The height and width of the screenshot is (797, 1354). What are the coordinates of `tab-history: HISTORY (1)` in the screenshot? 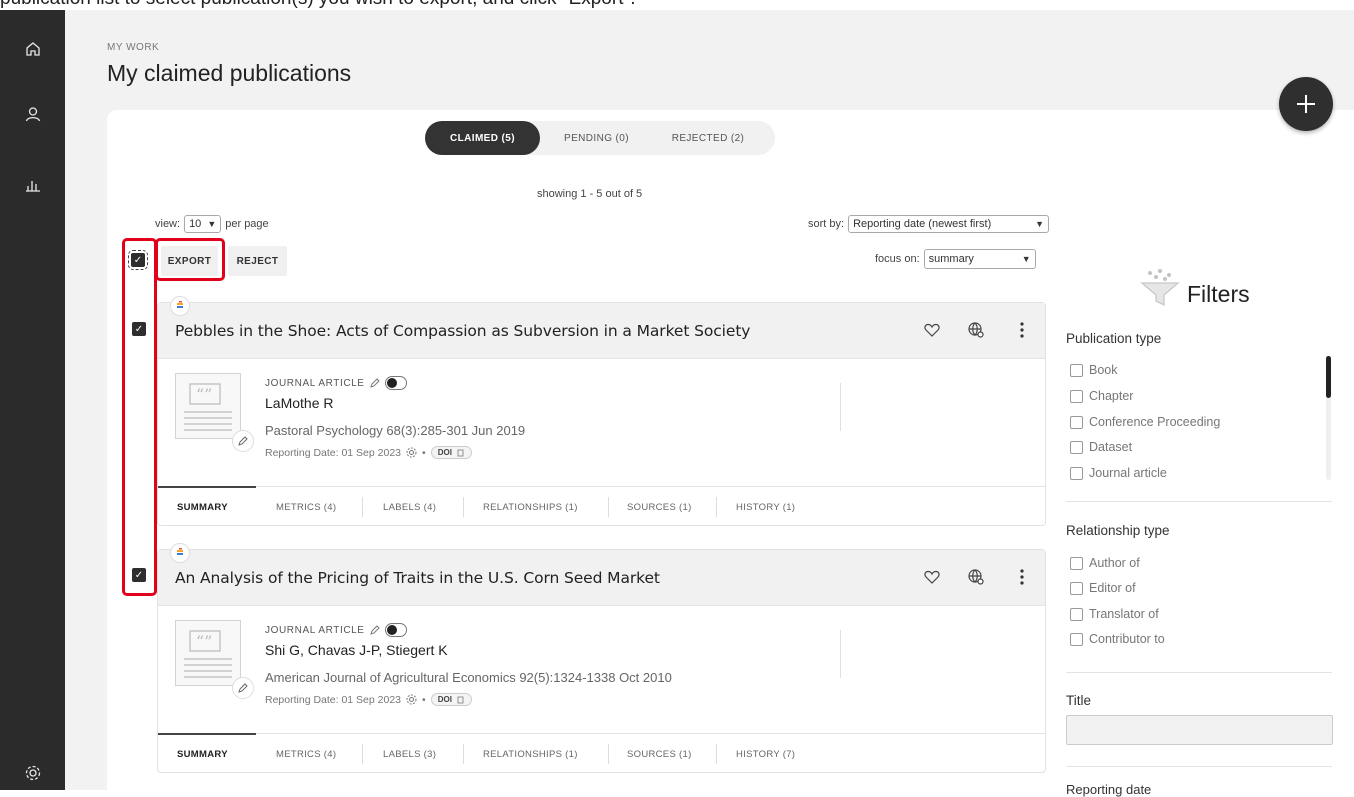 It's located at (765, 507).